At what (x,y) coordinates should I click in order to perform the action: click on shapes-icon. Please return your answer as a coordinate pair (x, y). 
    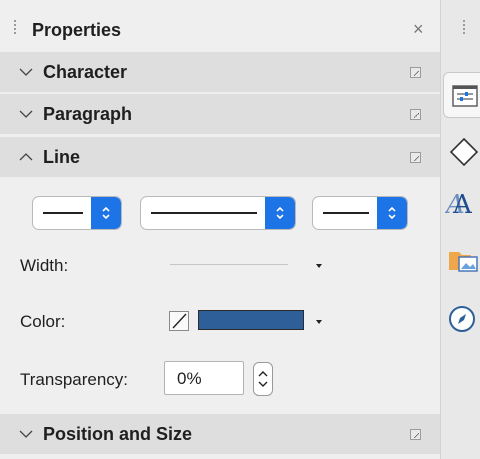
    Looking at the image, I should click on (464, 152).